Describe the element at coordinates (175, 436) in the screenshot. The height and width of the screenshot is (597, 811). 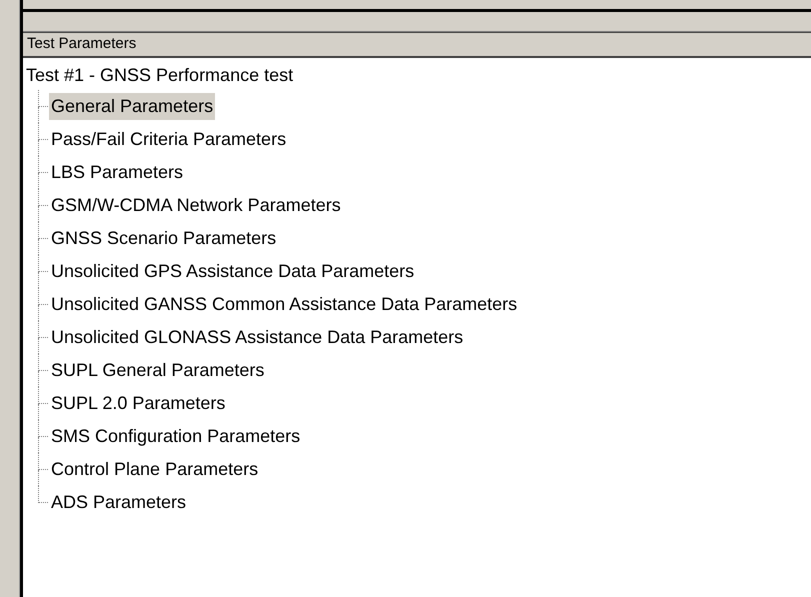
I see `tree-item: SMS Configuration Parameters` at that location.